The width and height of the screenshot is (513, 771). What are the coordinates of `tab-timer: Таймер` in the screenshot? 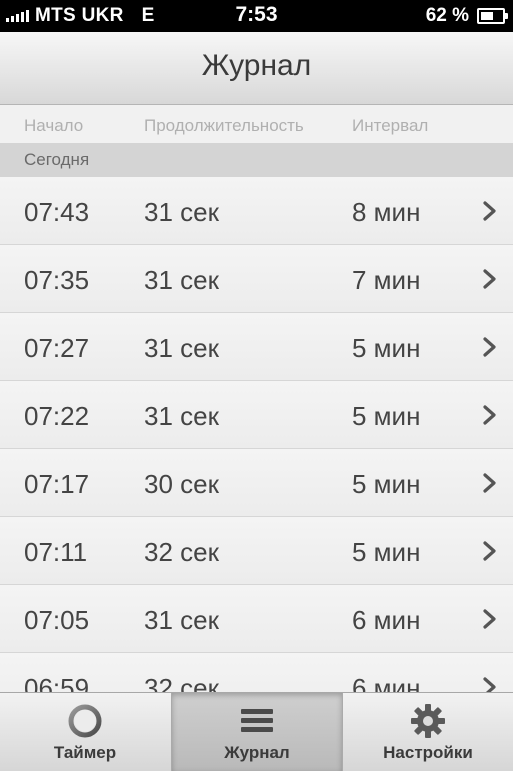 It's located at (85, 732).